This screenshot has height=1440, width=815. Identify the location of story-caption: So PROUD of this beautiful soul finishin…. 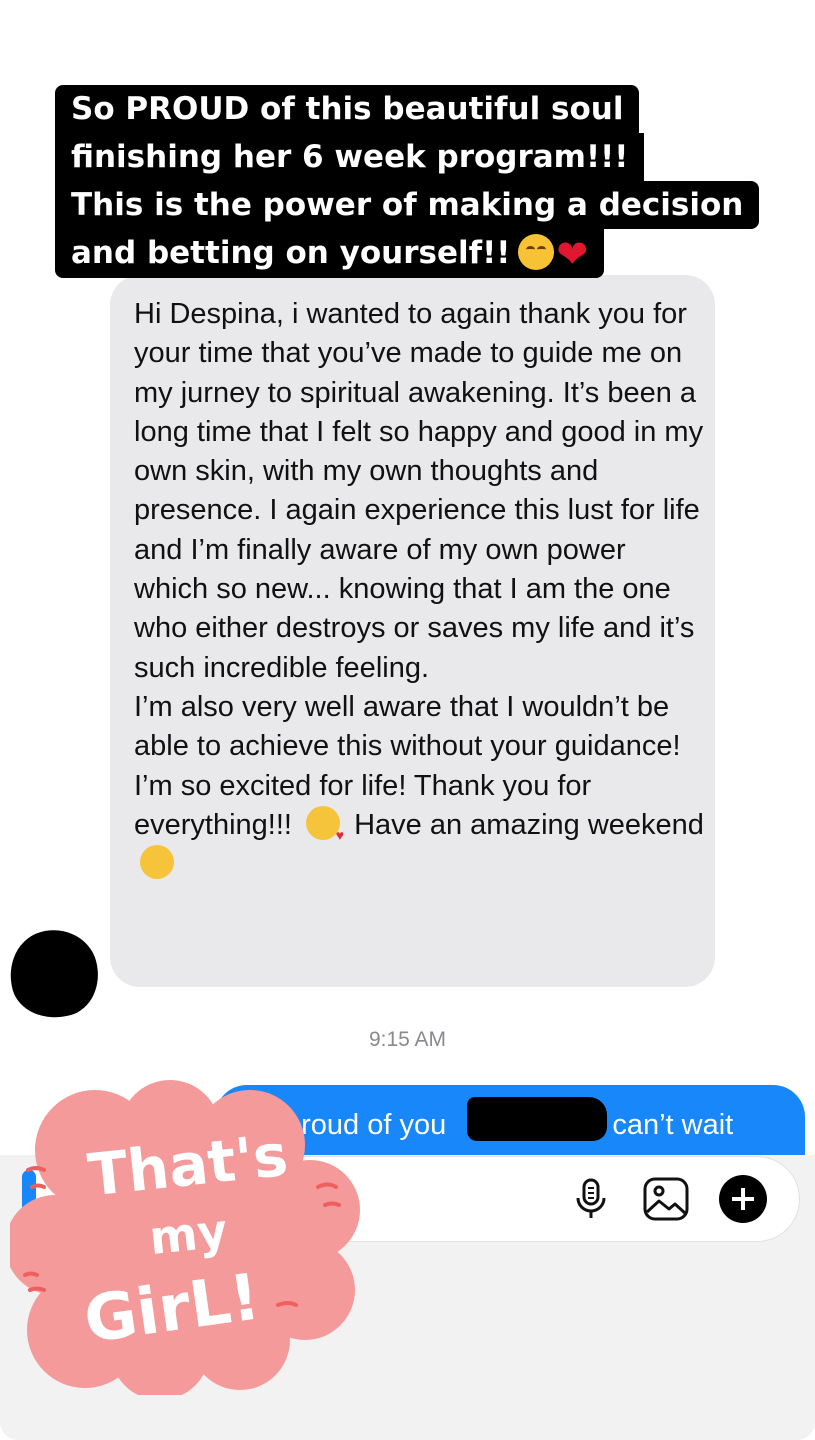
(410, 181).